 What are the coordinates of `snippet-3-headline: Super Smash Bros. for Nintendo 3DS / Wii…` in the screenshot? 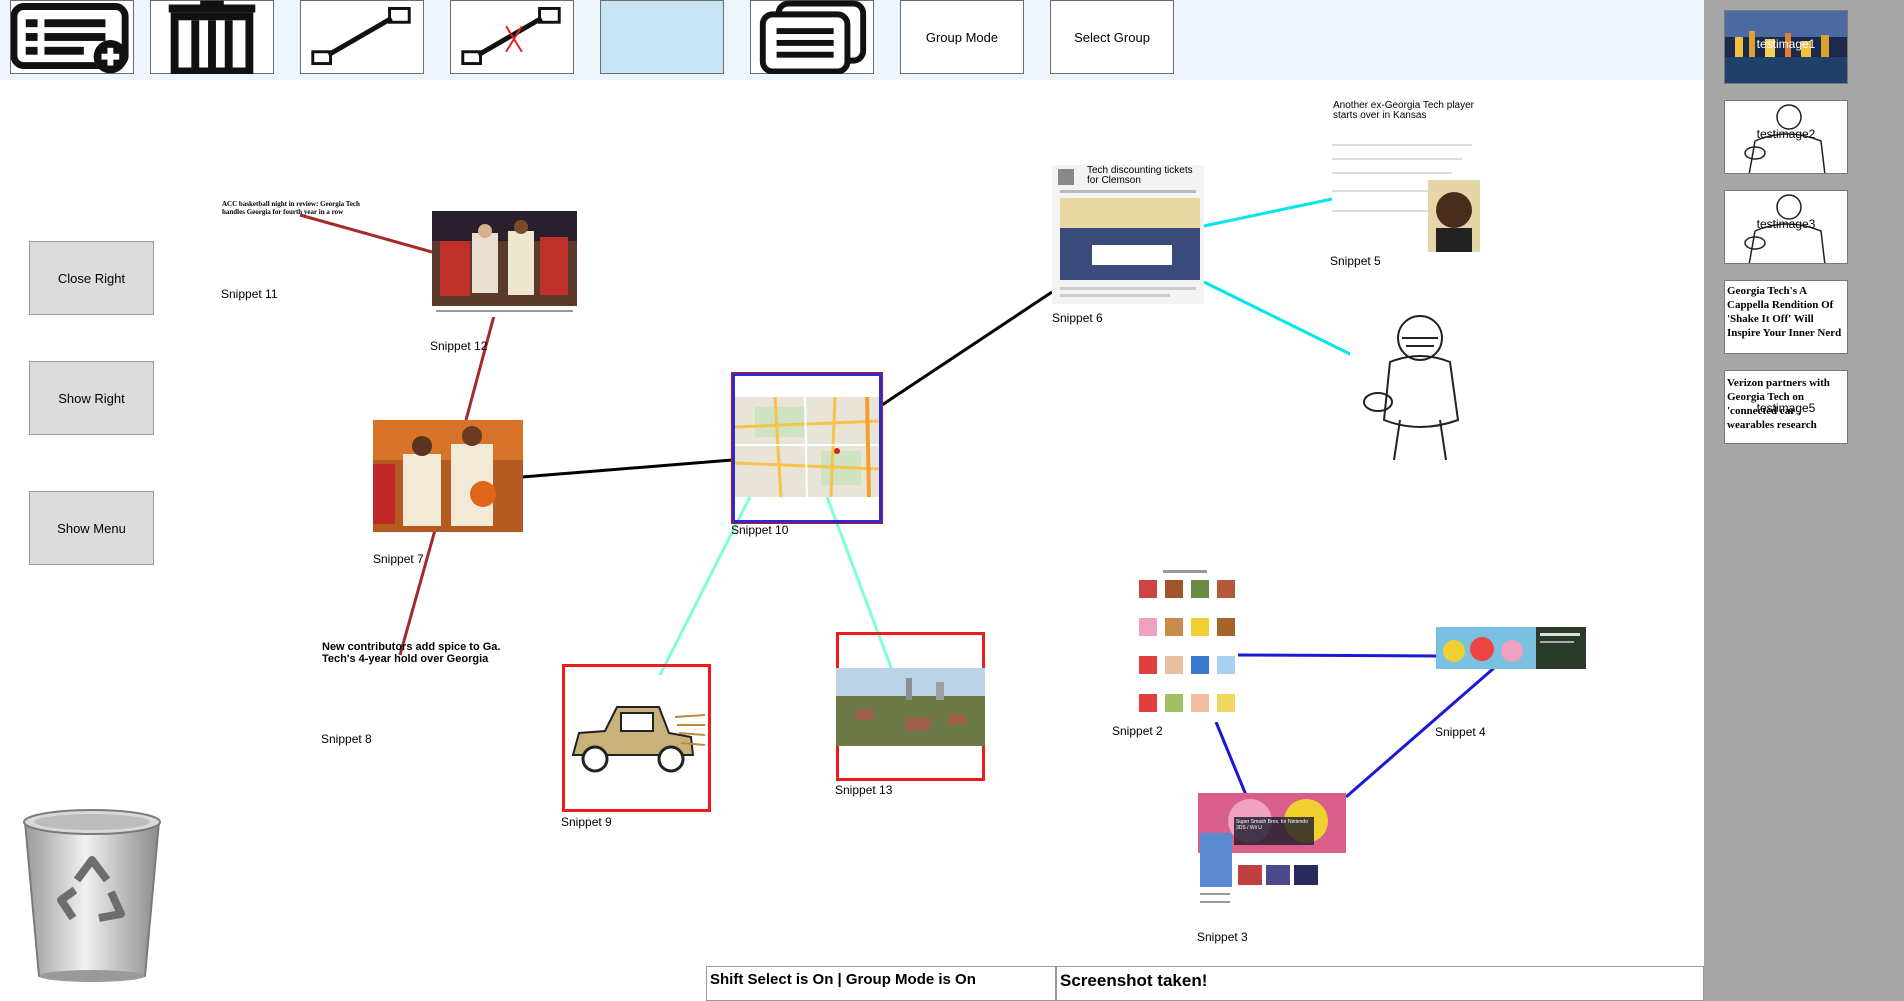 It's located at (1272, 825).